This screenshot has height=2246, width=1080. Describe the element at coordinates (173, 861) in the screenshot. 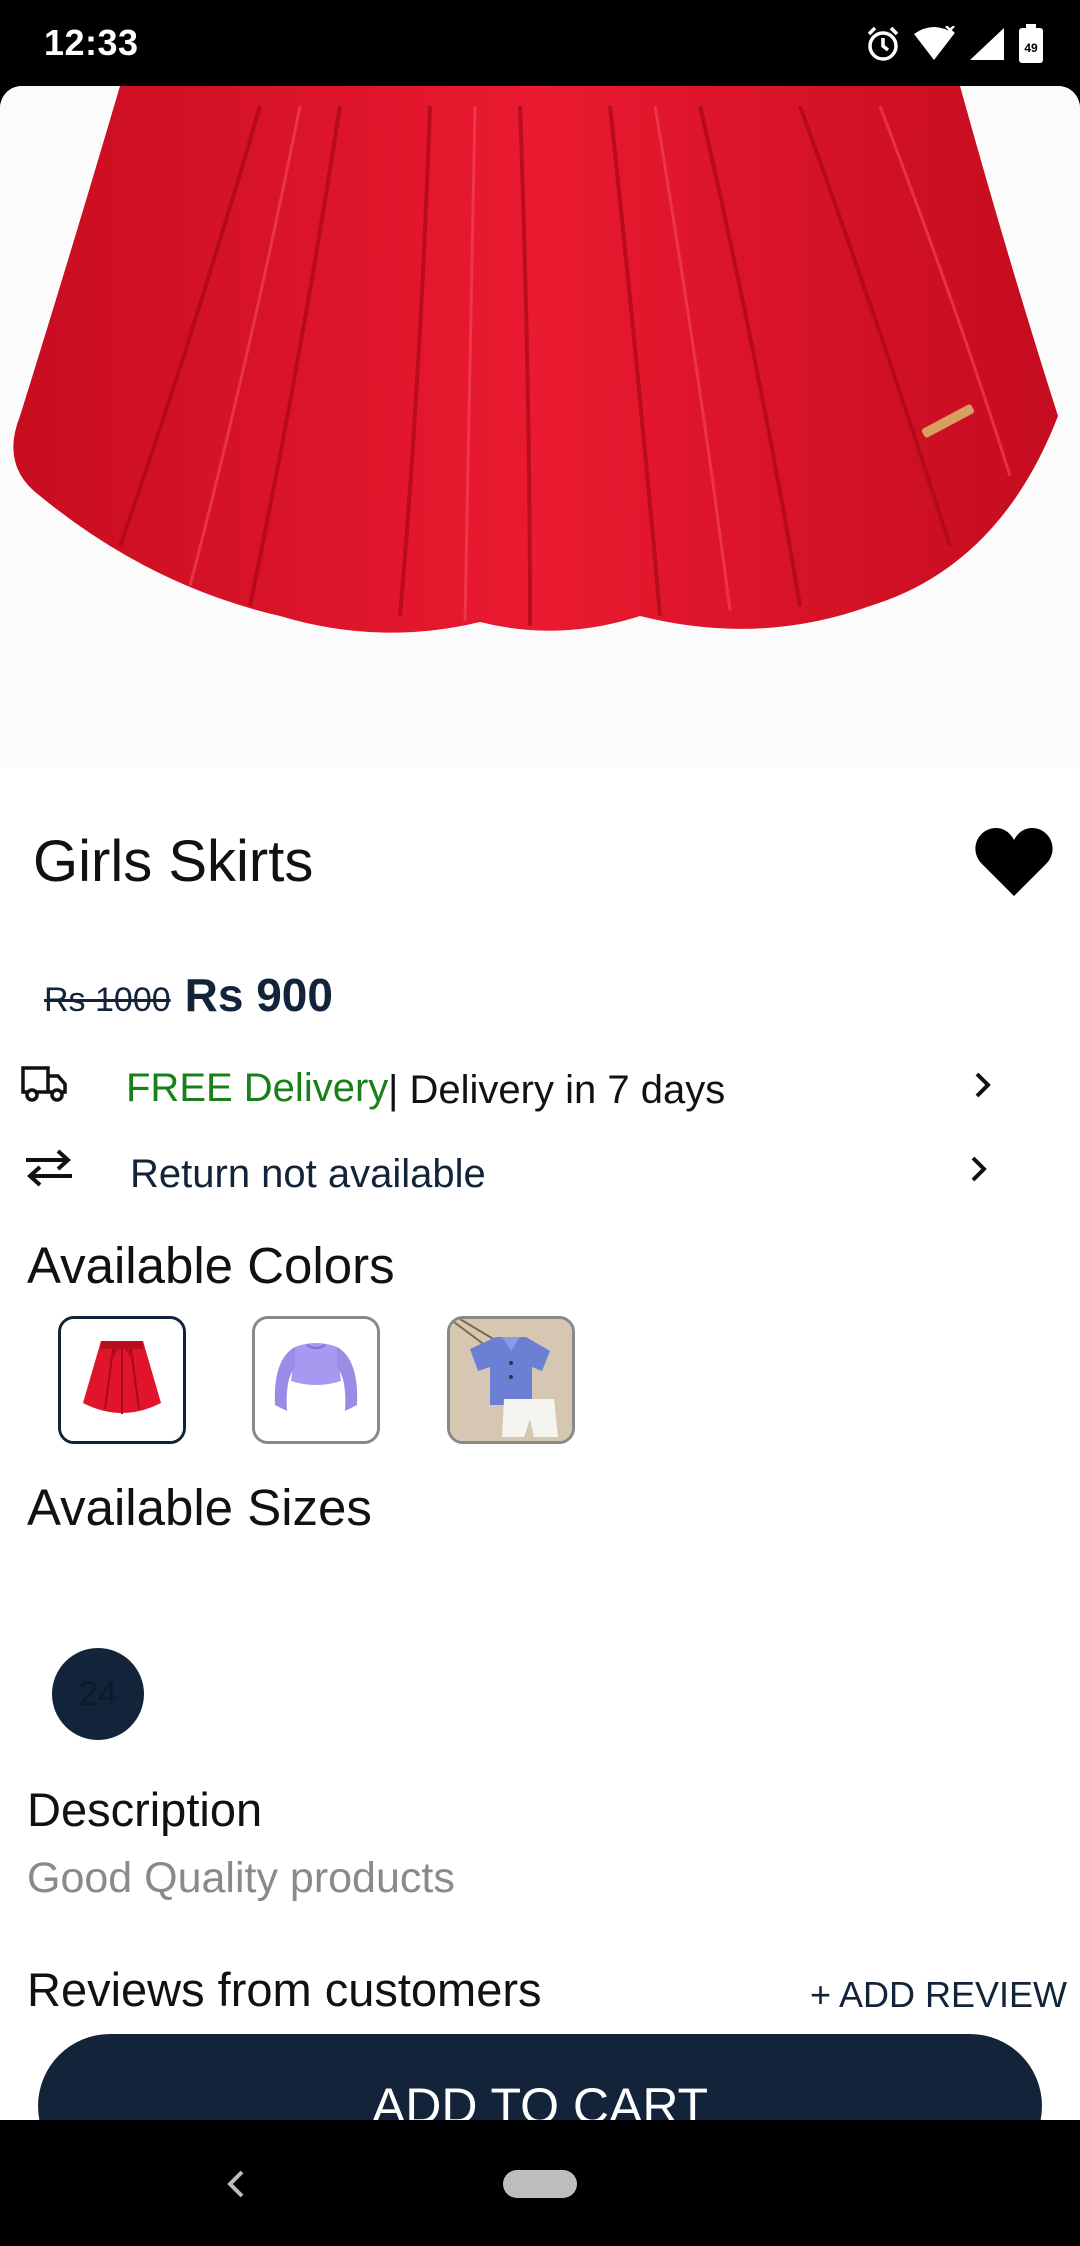

I see `product-title: Girls Skirts` at that location.